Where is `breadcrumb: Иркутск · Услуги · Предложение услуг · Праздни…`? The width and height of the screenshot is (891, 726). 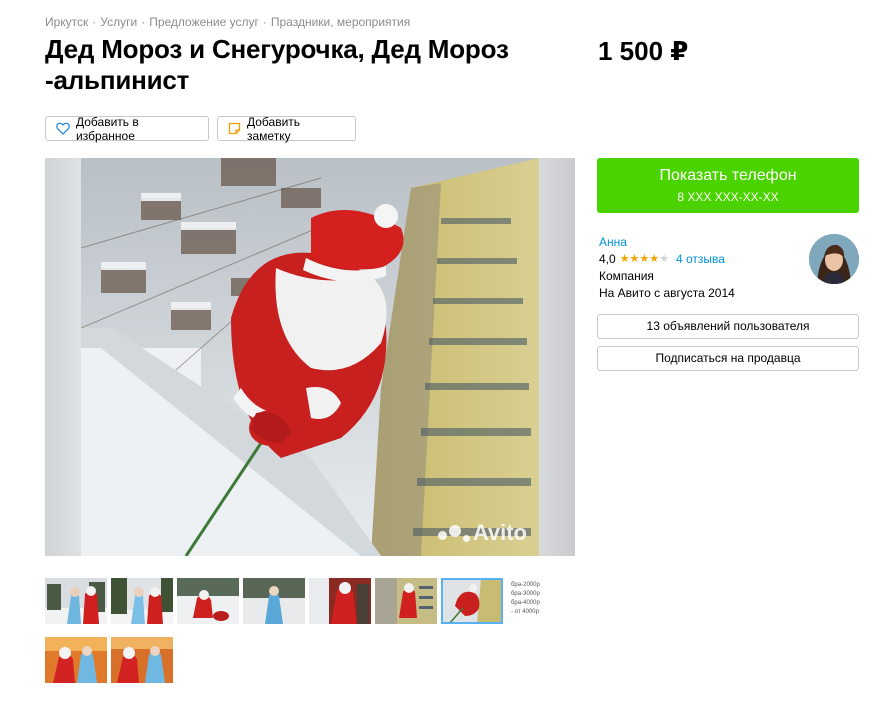 breadcrumb: Иркутск · Услуги · Предложение услуг · Праздни… is located at coordinates (227, 22).